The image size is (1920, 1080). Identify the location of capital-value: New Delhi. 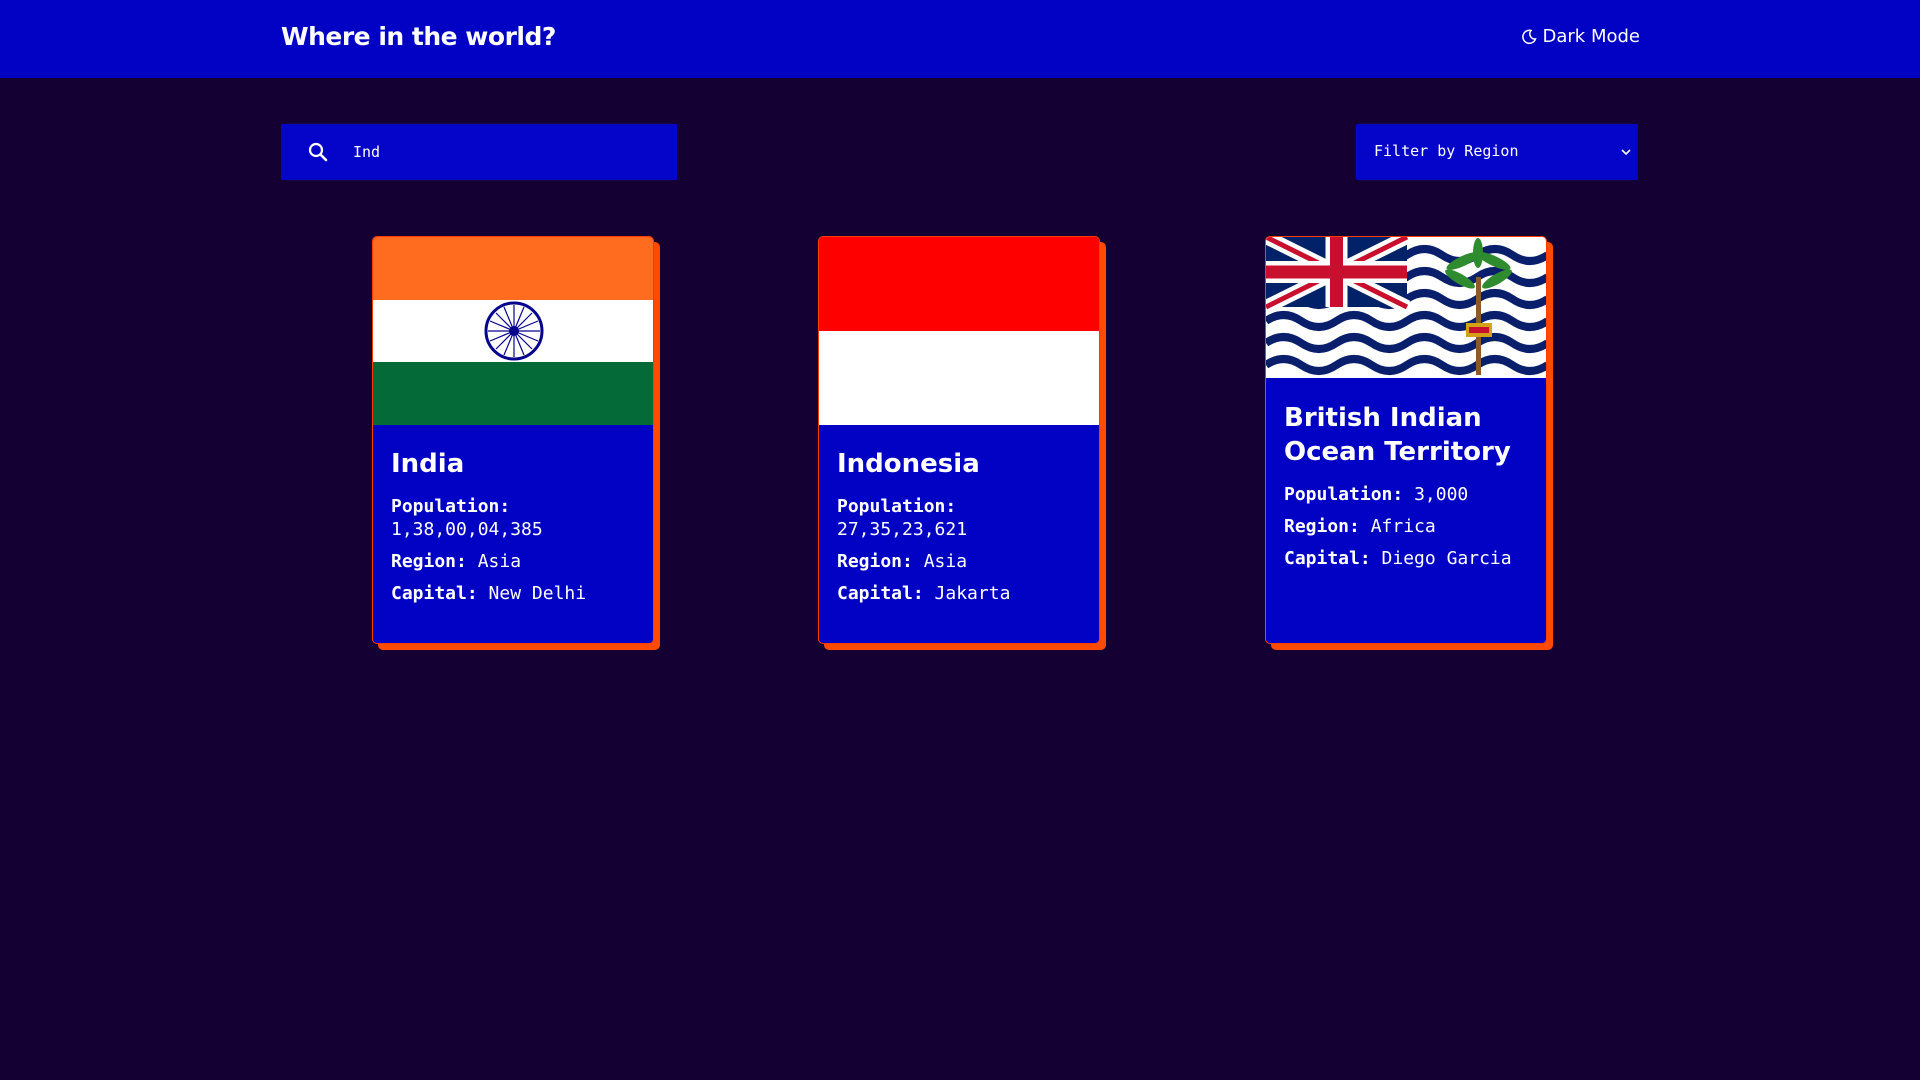
(537, 593).